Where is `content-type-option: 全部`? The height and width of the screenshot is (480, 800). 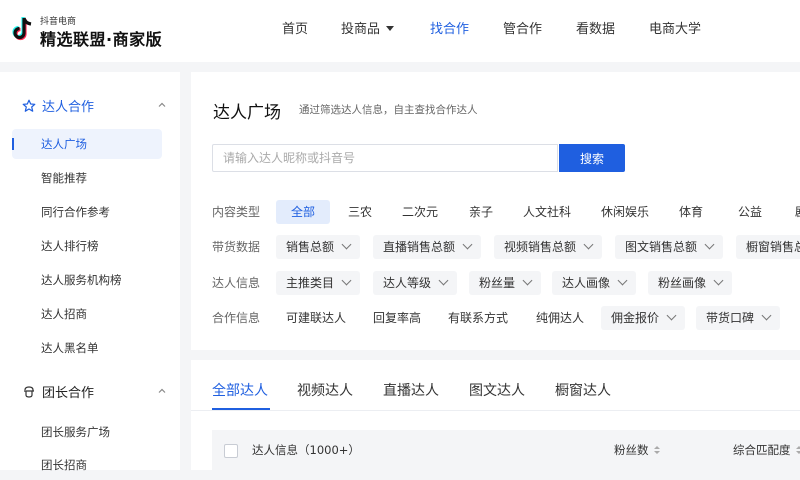
content-type-option: 全部 is located at coordinates (303, 212).